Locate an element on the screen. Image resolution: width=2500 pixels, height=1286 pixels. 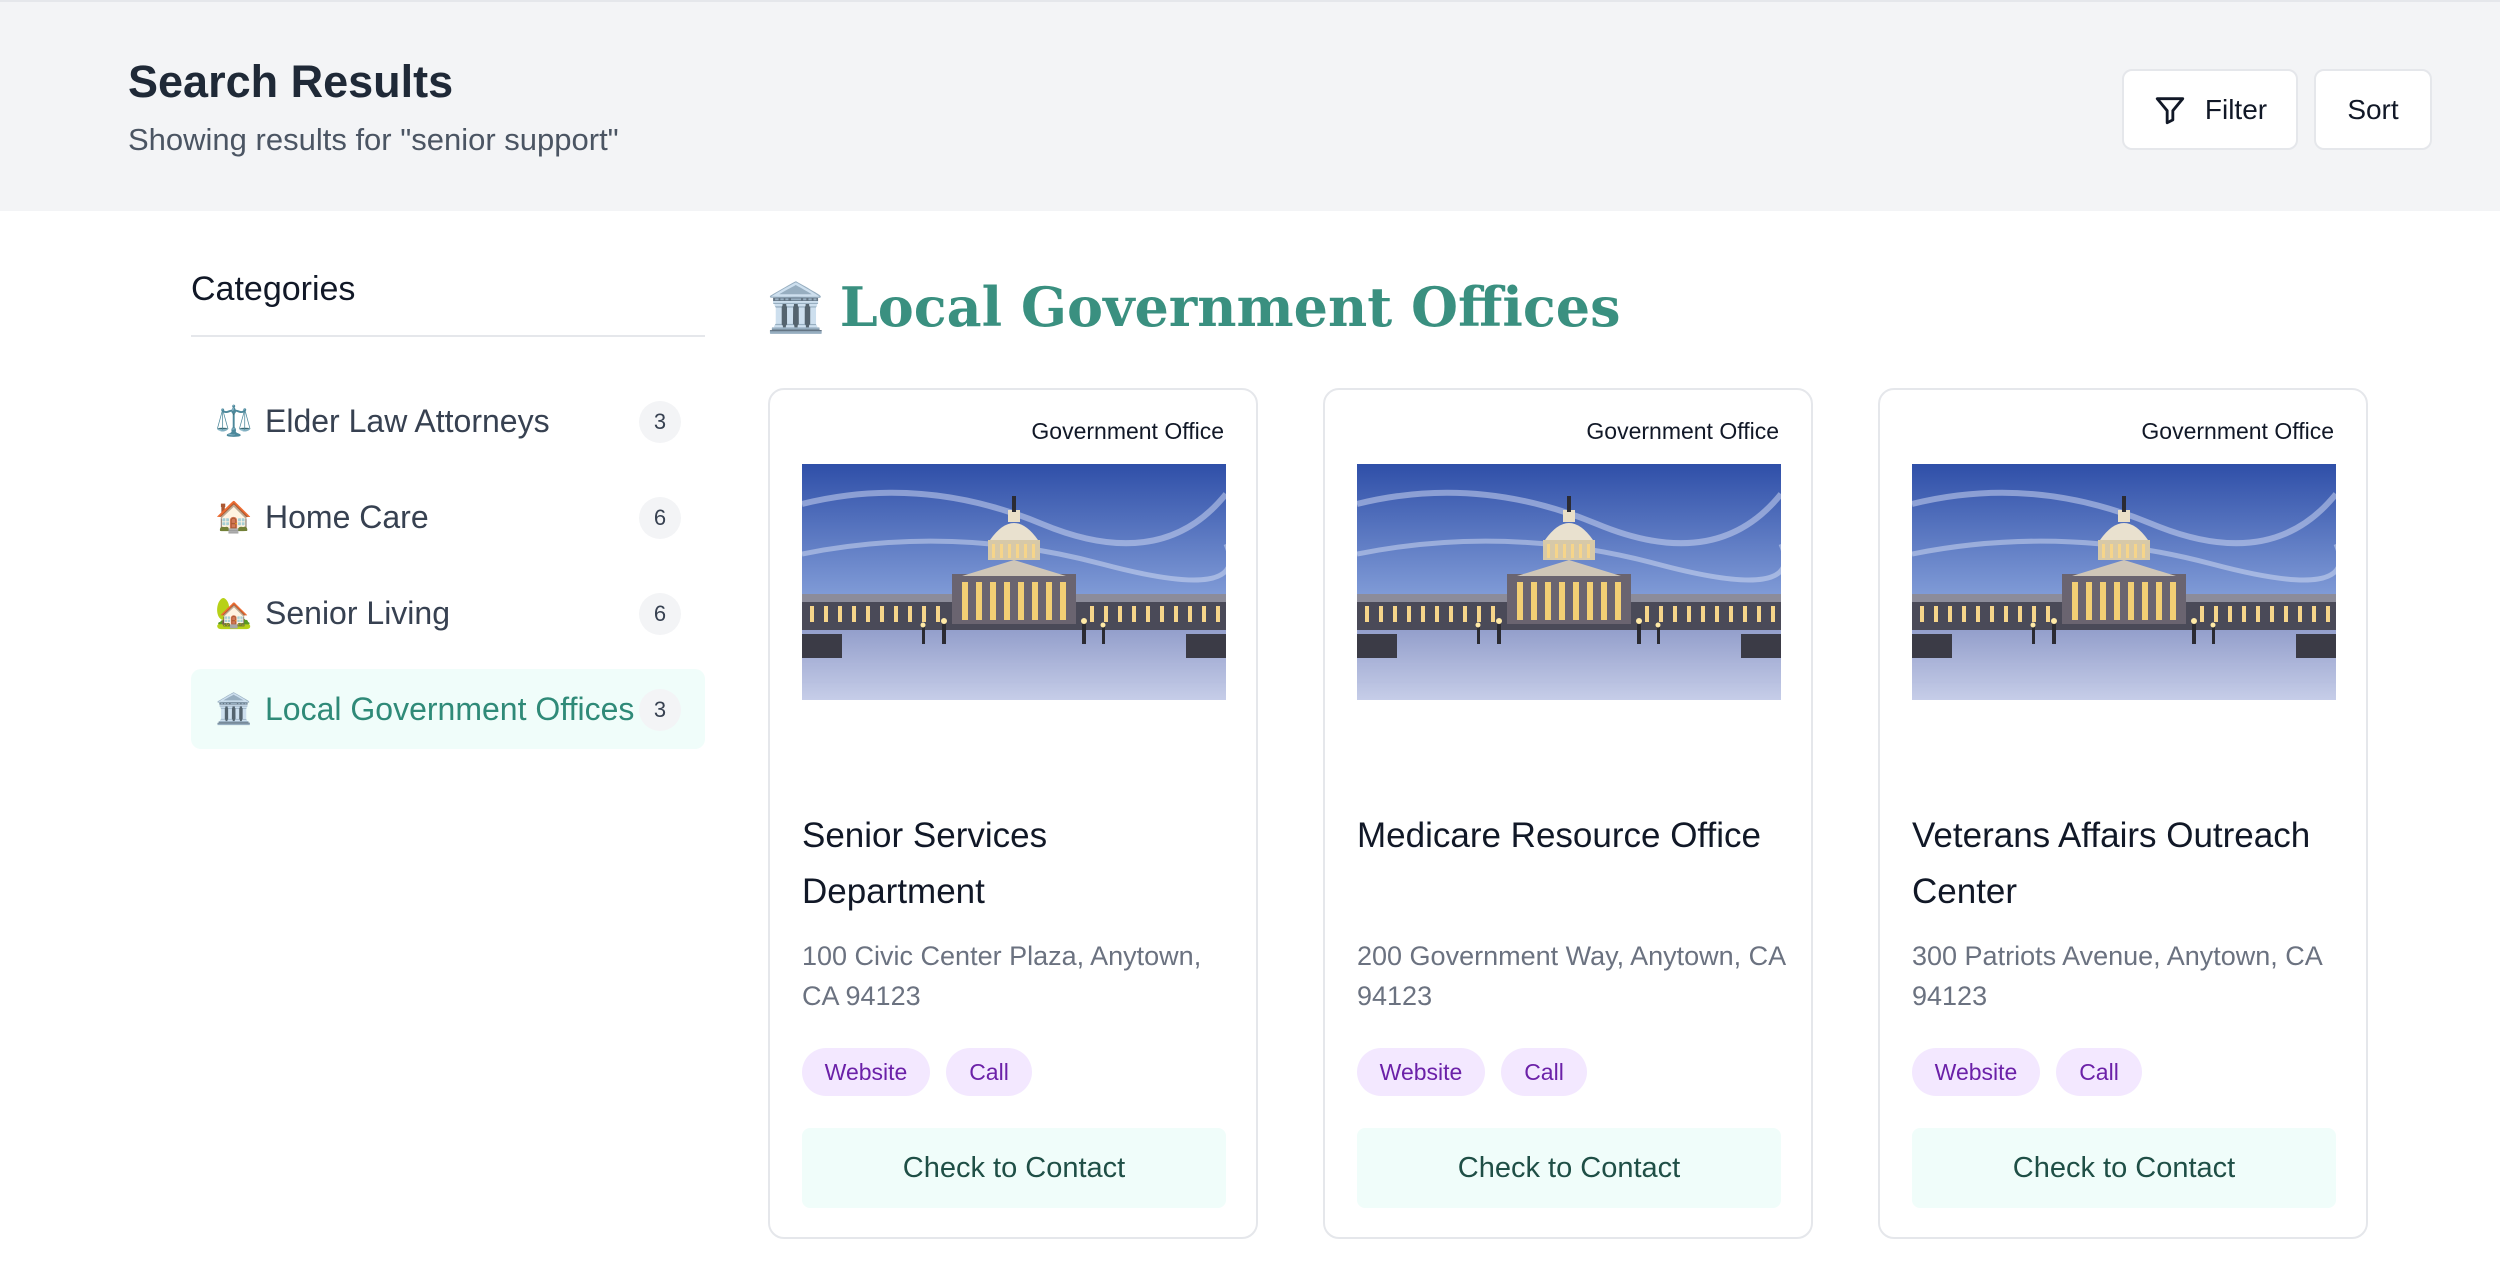
sort-button: Sort is located at coordinates (2373, 109).